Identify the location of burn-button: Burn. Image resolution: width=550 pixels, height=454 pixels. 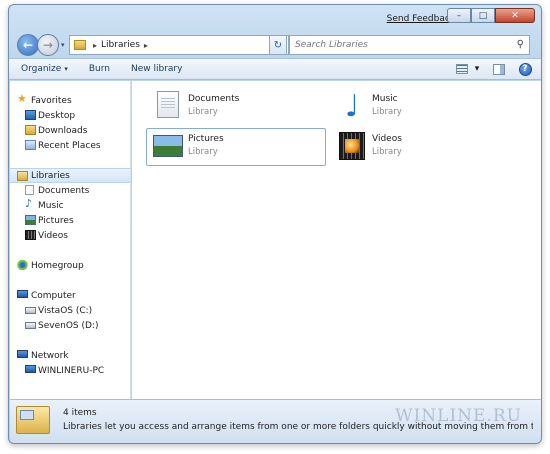
(99, 69).